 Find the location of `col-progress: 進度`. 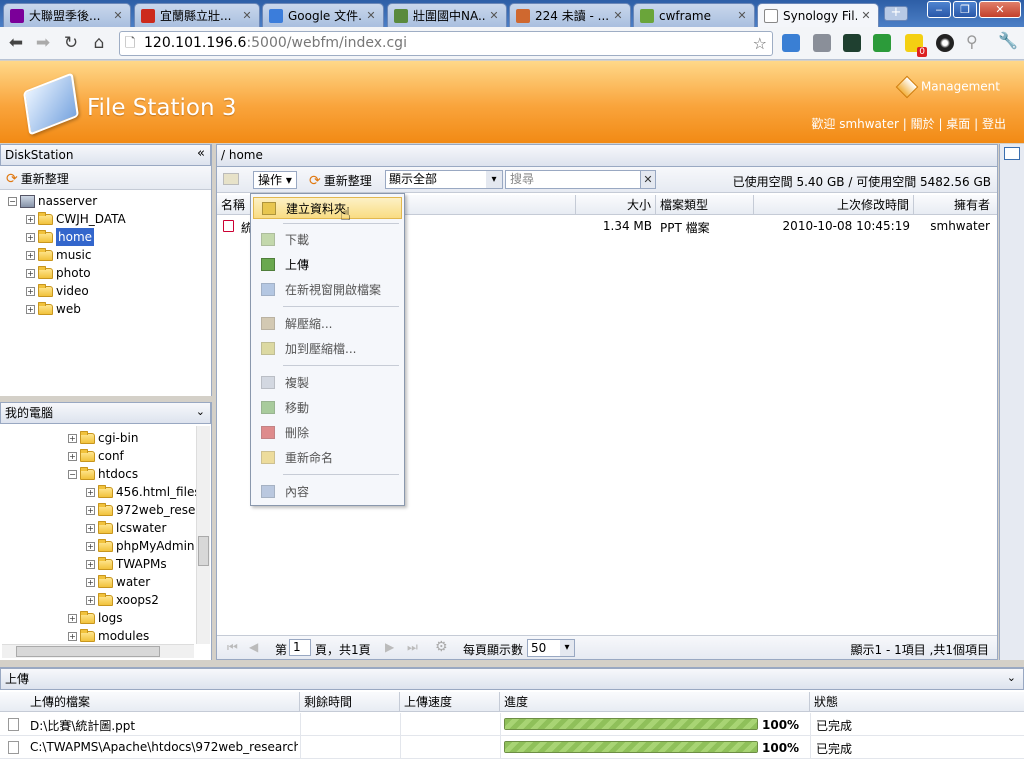

col-progress: 進度 is located at coordinates (655, 702).